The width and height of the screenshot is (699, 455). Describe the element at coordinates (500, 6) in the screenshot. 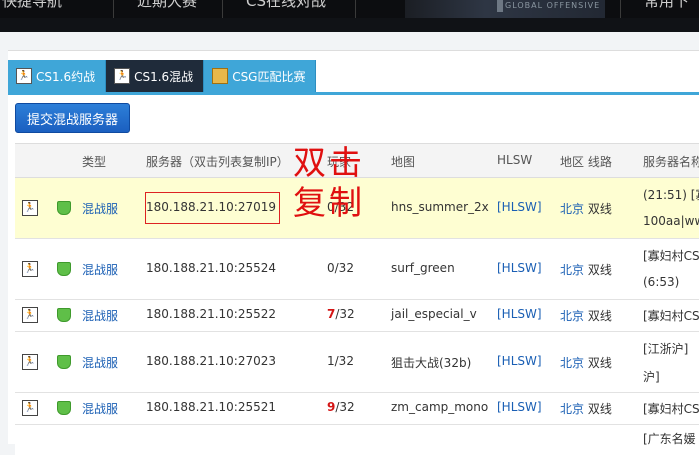

I see `banner-emblem` at that location.